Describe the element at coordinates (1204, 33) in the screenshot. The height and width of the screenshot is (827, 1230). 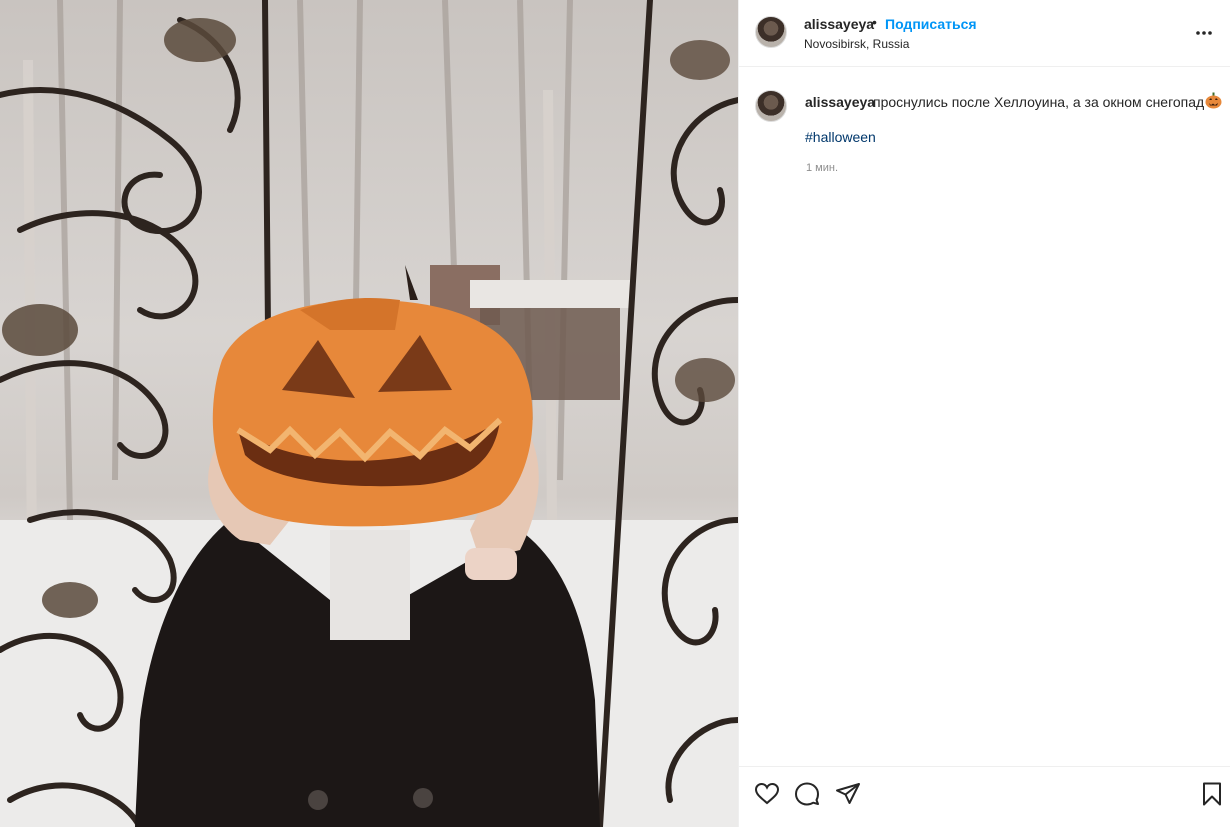
I see `more-horizontal-icon` at that location.